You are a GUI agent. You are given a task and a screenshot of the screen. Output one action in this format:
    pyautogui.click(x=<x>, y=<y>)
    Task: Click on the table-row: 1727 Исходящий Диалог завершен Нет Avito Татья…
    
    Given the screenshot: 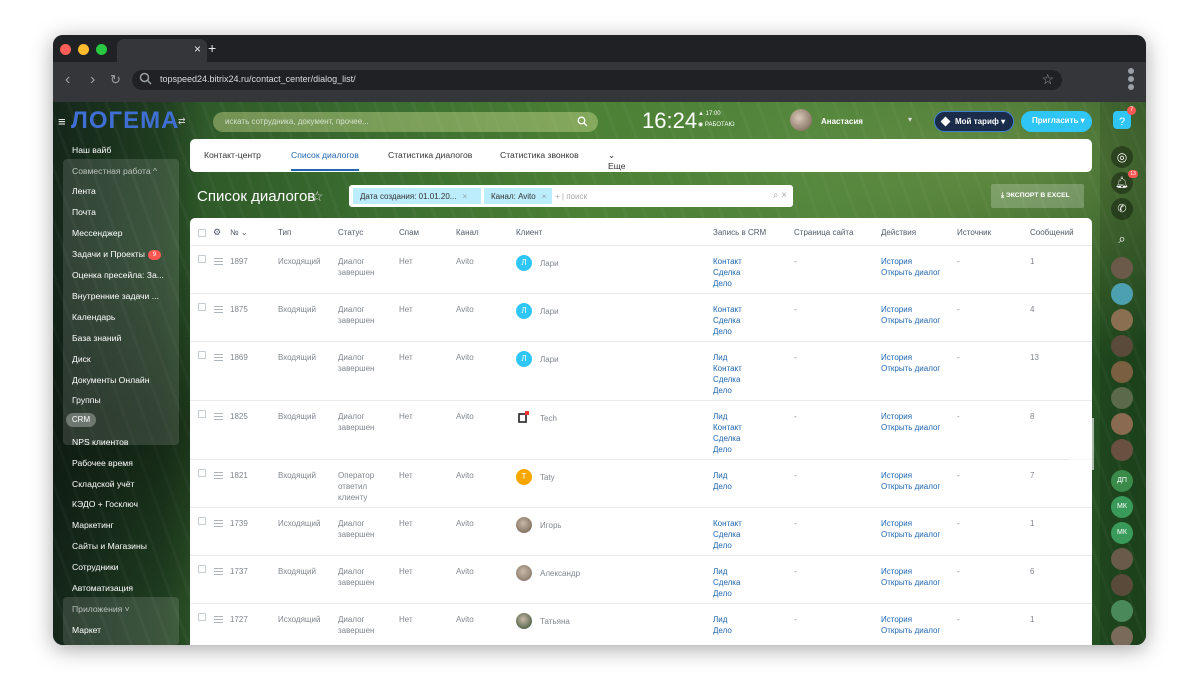 What is the action you would take?
    pyautogui.click(x=641, y=624)
    